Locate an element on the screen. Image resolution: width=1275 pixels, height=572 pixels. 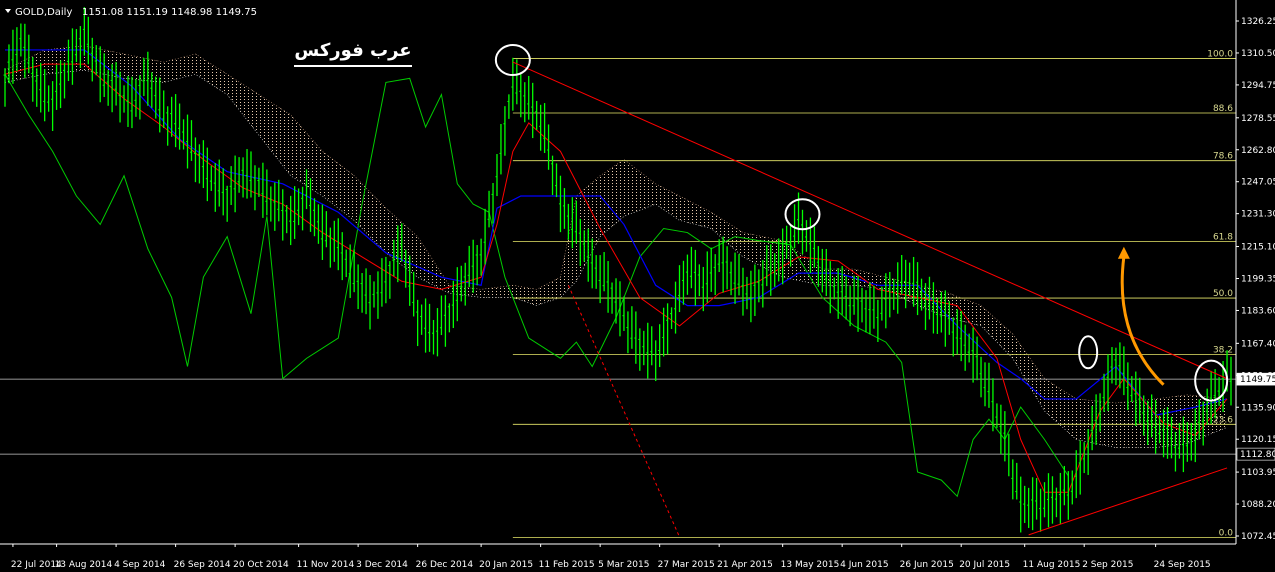
fib-label-88.6: 88.6 is located at coordinates (1223, 109).